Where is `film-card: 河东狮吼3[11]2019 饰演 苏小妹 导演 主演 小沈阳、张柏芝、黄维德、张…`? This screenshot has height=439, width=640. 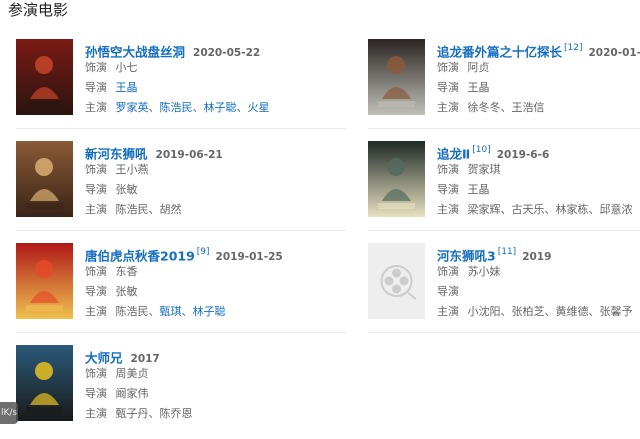 film-card: 河东狮吼3[11]2019 饰演 苏小妹 导演 主演 小沈阳、张柏芝、黄维德、张… is located at coordinates (504, 290).